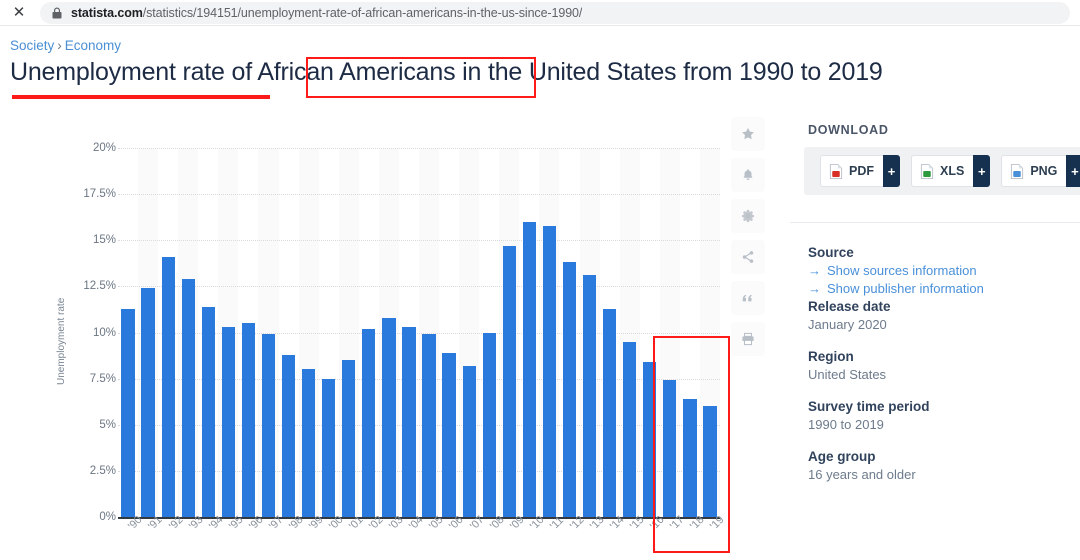  What do you see at coordinates (691, 444) in the screenshot?
I see `annotation-box-bars` at bounding box center [691, 444].